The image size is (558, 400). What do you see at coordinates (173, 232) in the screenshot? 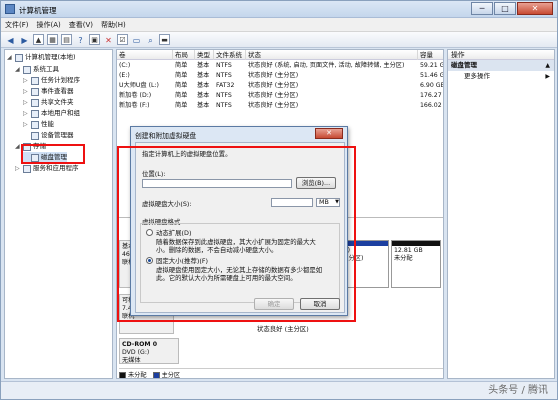
I see `dynamic-label: 动态扩展(D)` at bounding box center [173, 232].